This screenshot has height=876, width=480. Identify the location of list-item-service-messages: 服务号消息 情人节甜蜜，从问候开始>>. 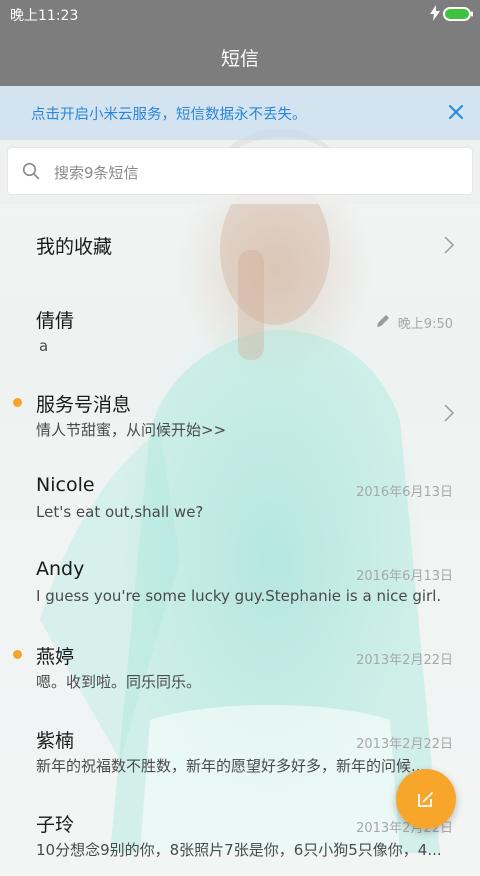
(240, 414).